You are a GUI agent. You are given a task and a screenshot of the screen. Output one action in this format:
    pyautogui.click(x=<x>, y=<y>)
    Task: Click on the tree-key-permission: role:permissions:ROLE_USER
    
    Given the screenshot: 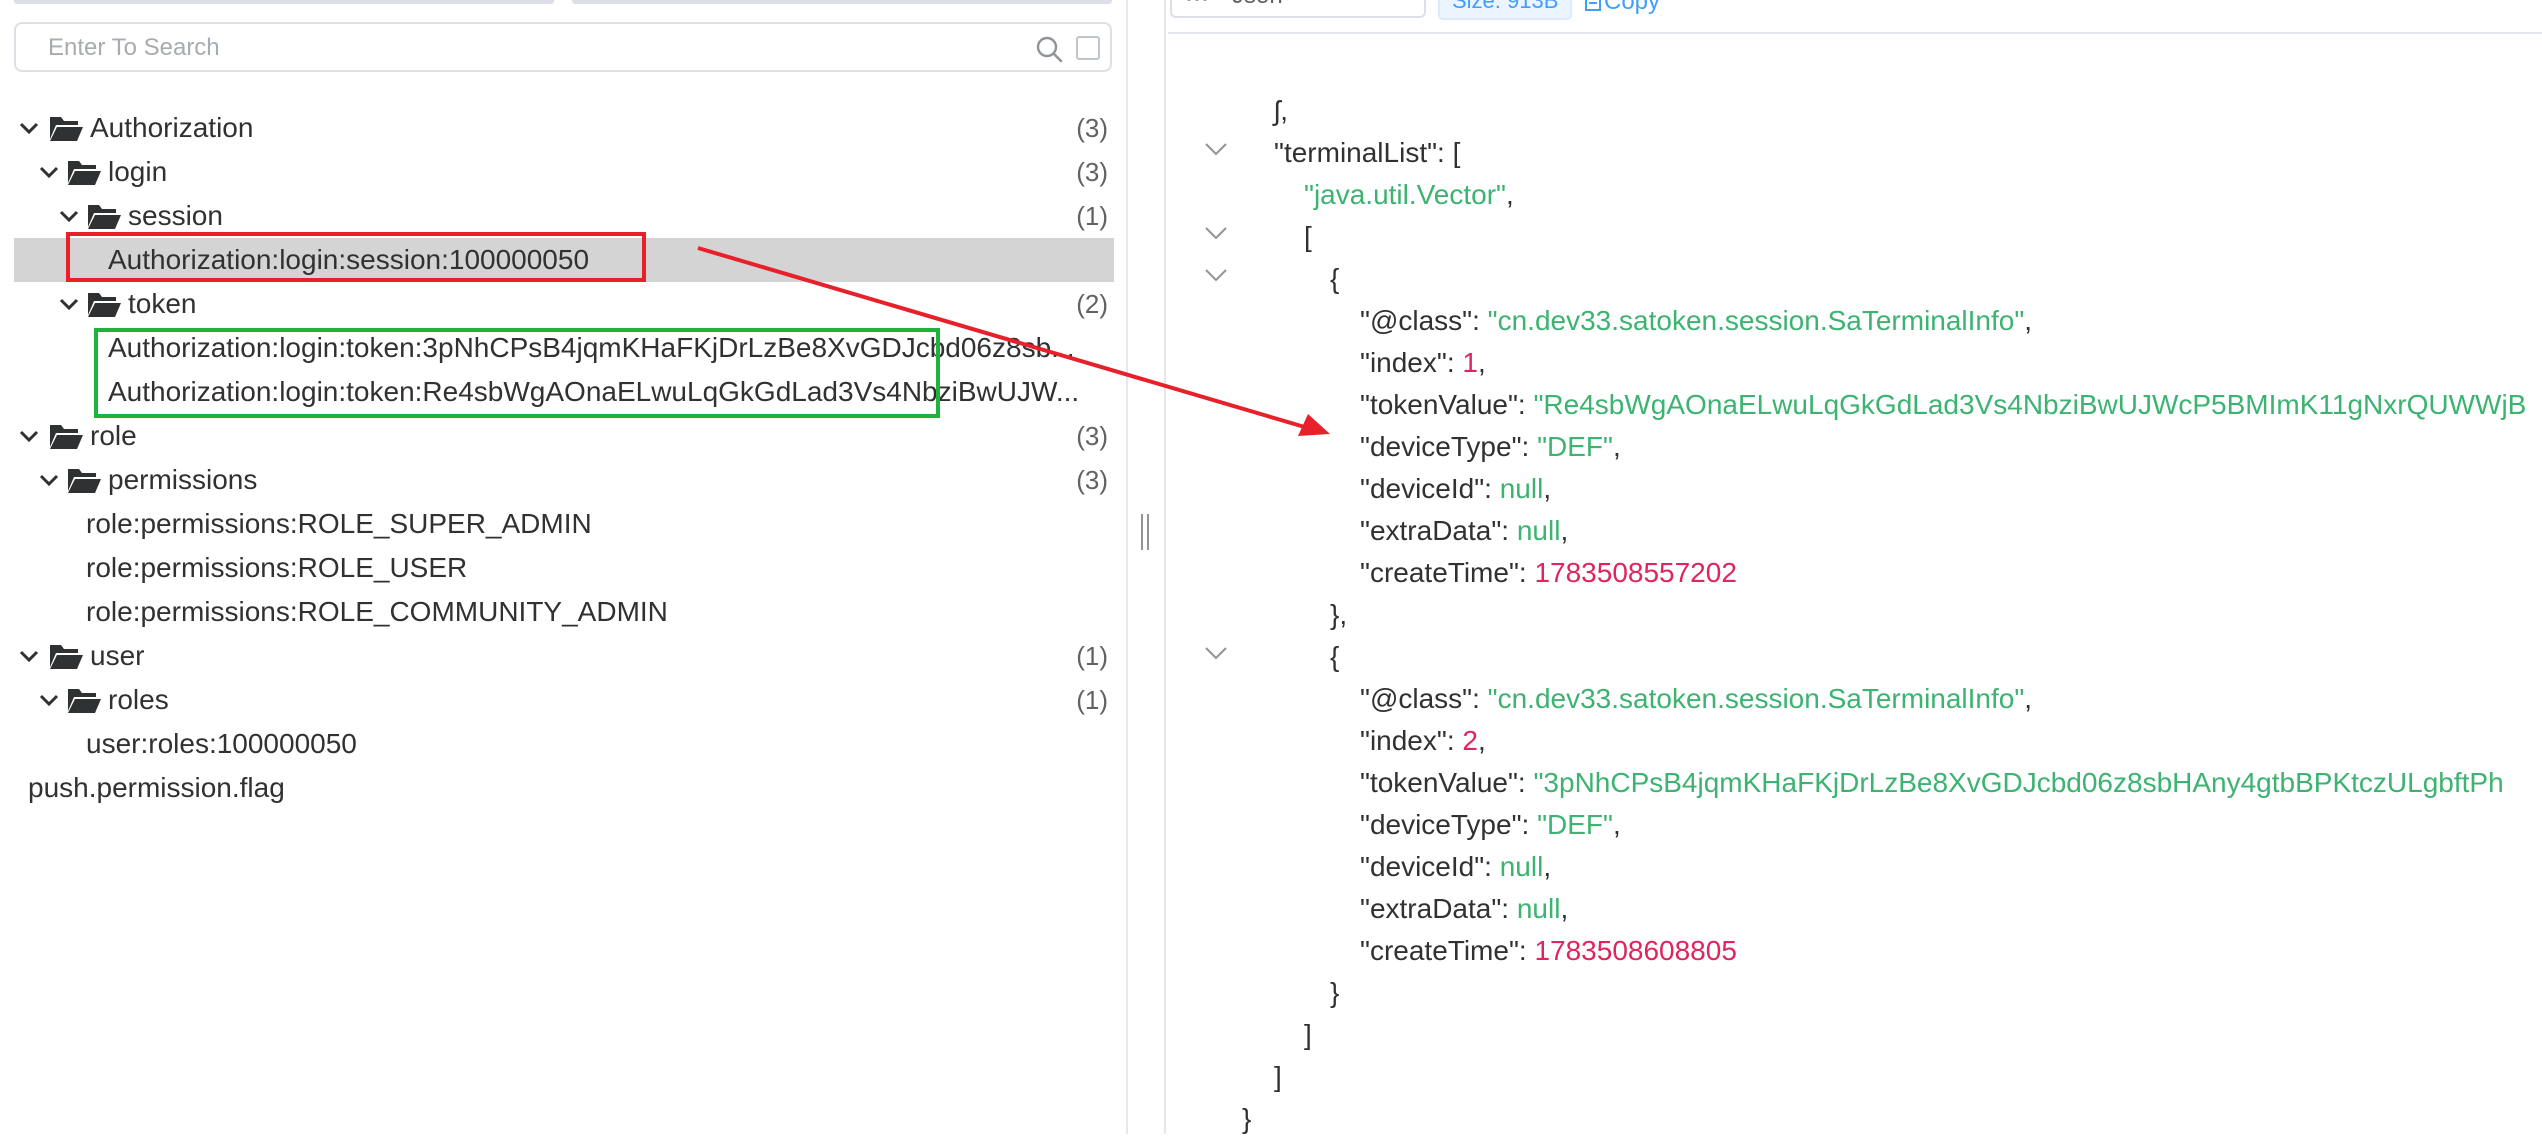 What is the action you would take?
    pyautogui.click(x=563, y=568)
    